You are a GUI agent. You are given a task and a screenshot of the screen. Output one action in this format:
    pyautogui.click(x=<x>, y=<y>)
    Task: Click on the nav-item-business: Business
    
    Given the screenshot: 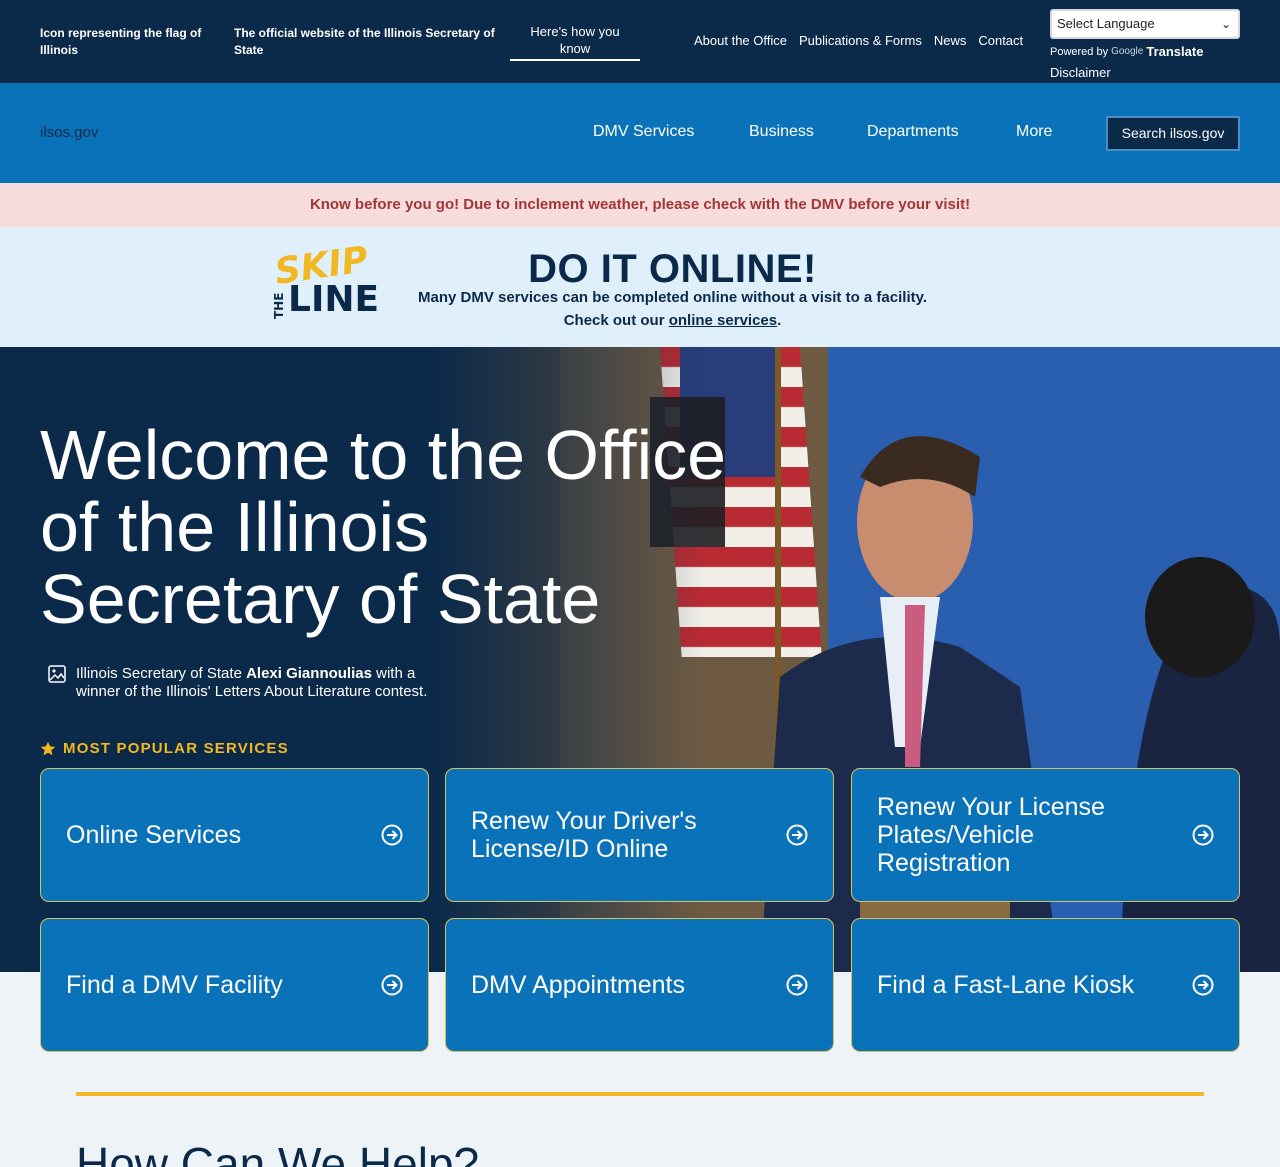 What is the action you would take?
    pyautogui.click(x=781, y=132)
    